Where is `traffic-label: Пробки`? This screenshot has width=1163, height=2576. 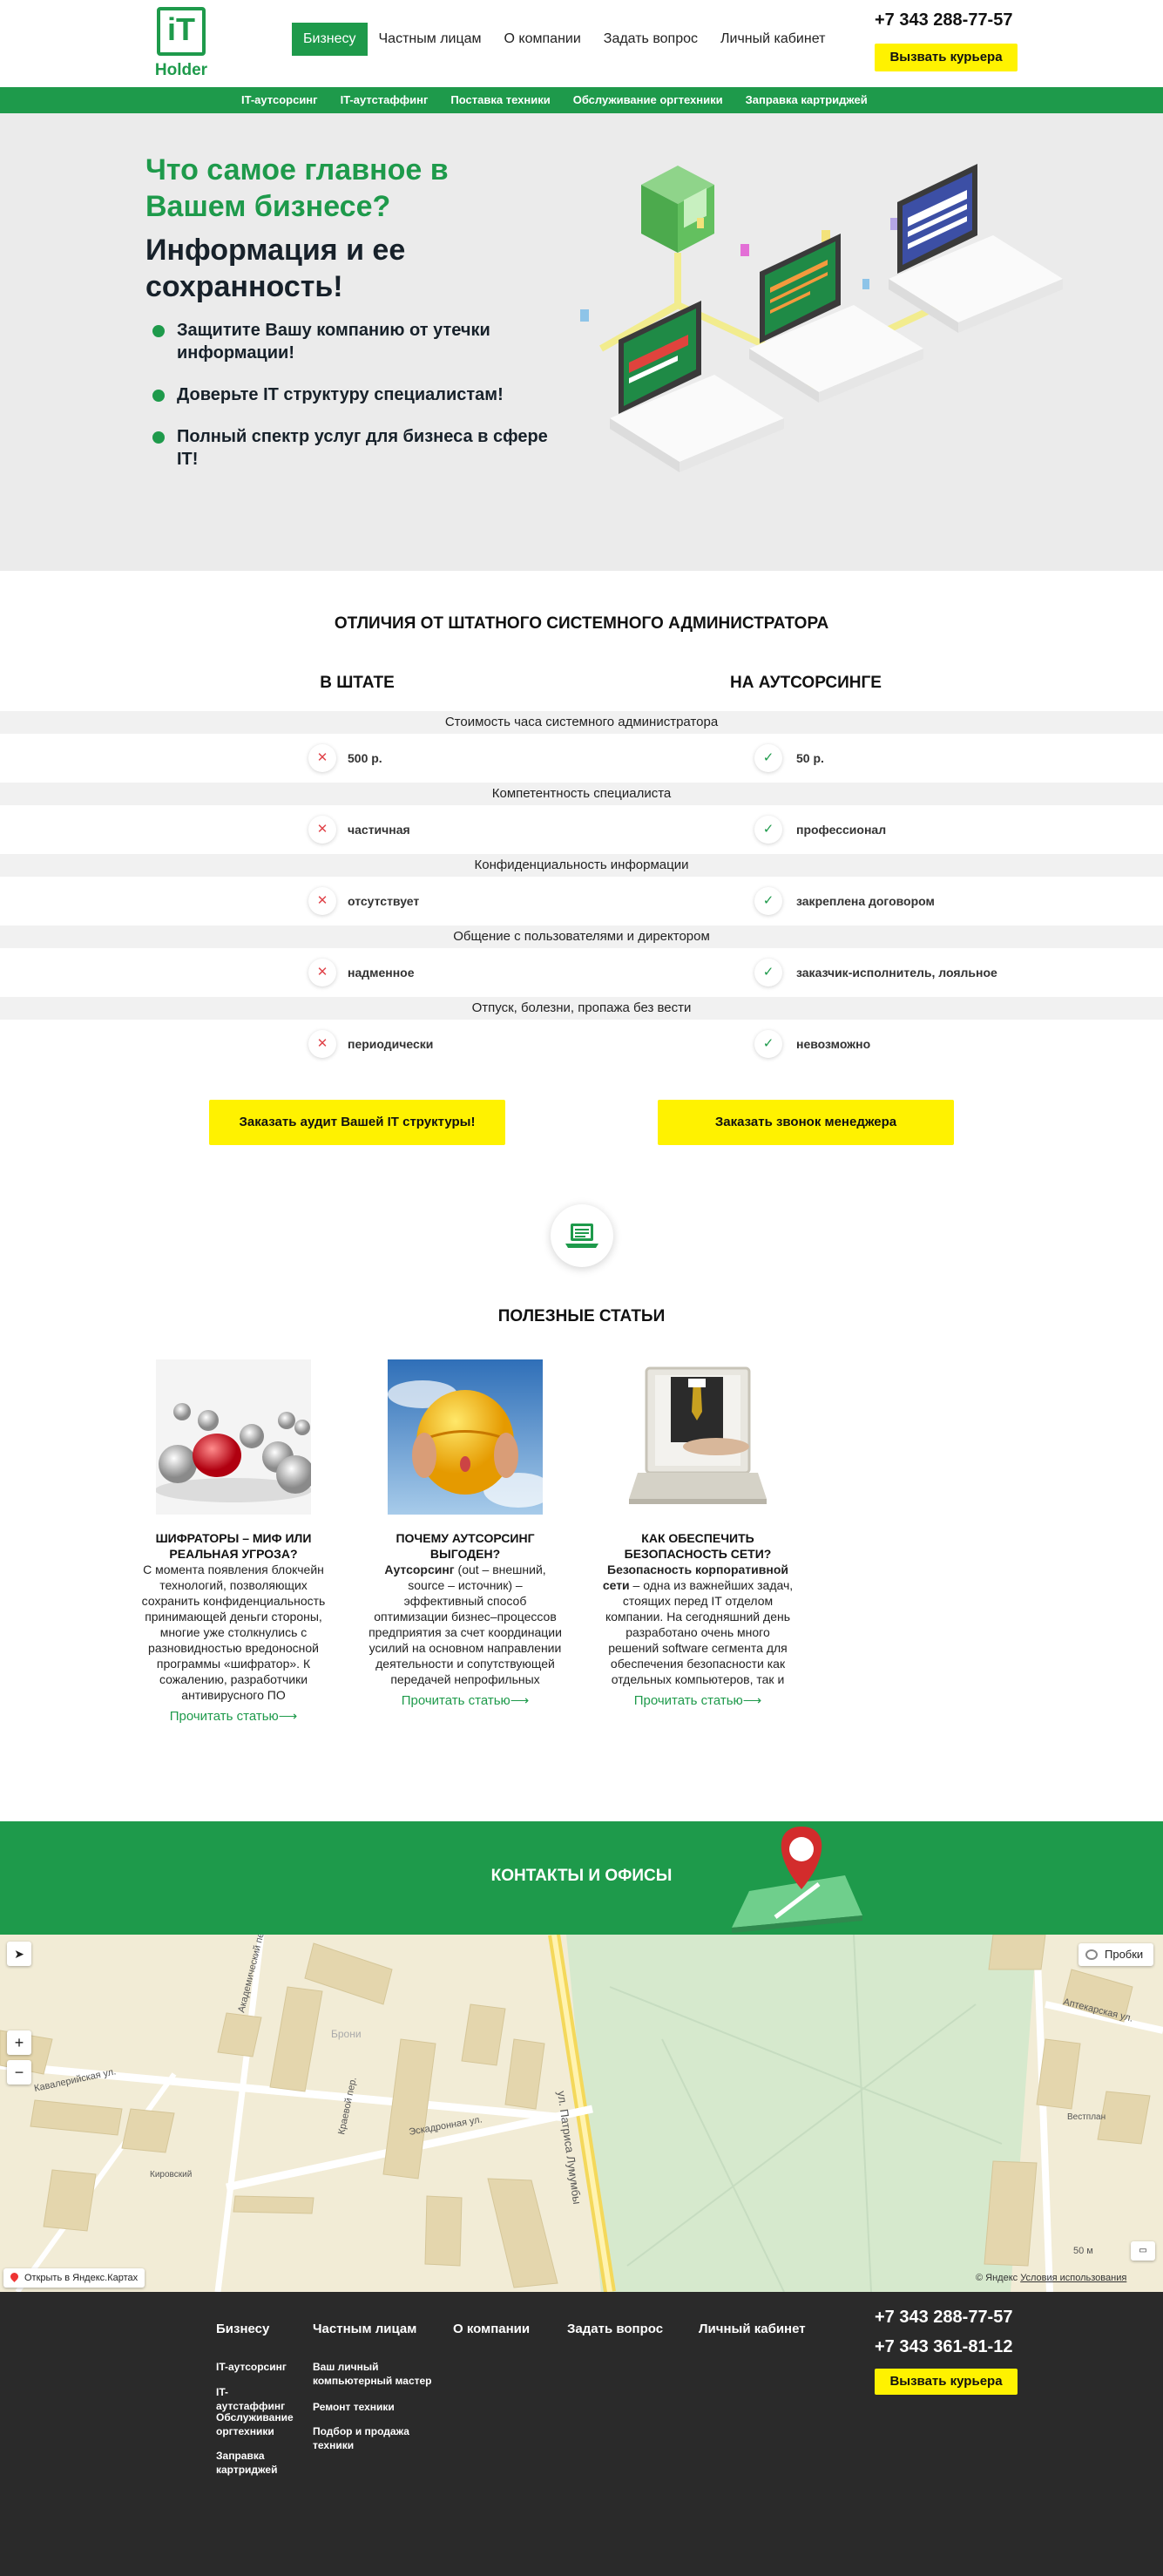
traffic-label: Пробки is located at coordinates (1124, 1955).